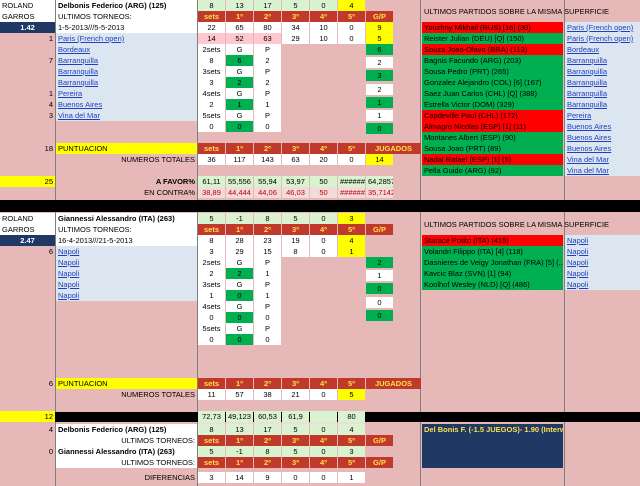  What do you see at coordinates (126, 93) in the screenshot?
I see `tournament-link: Pereira` at bounding box center [126, 93].